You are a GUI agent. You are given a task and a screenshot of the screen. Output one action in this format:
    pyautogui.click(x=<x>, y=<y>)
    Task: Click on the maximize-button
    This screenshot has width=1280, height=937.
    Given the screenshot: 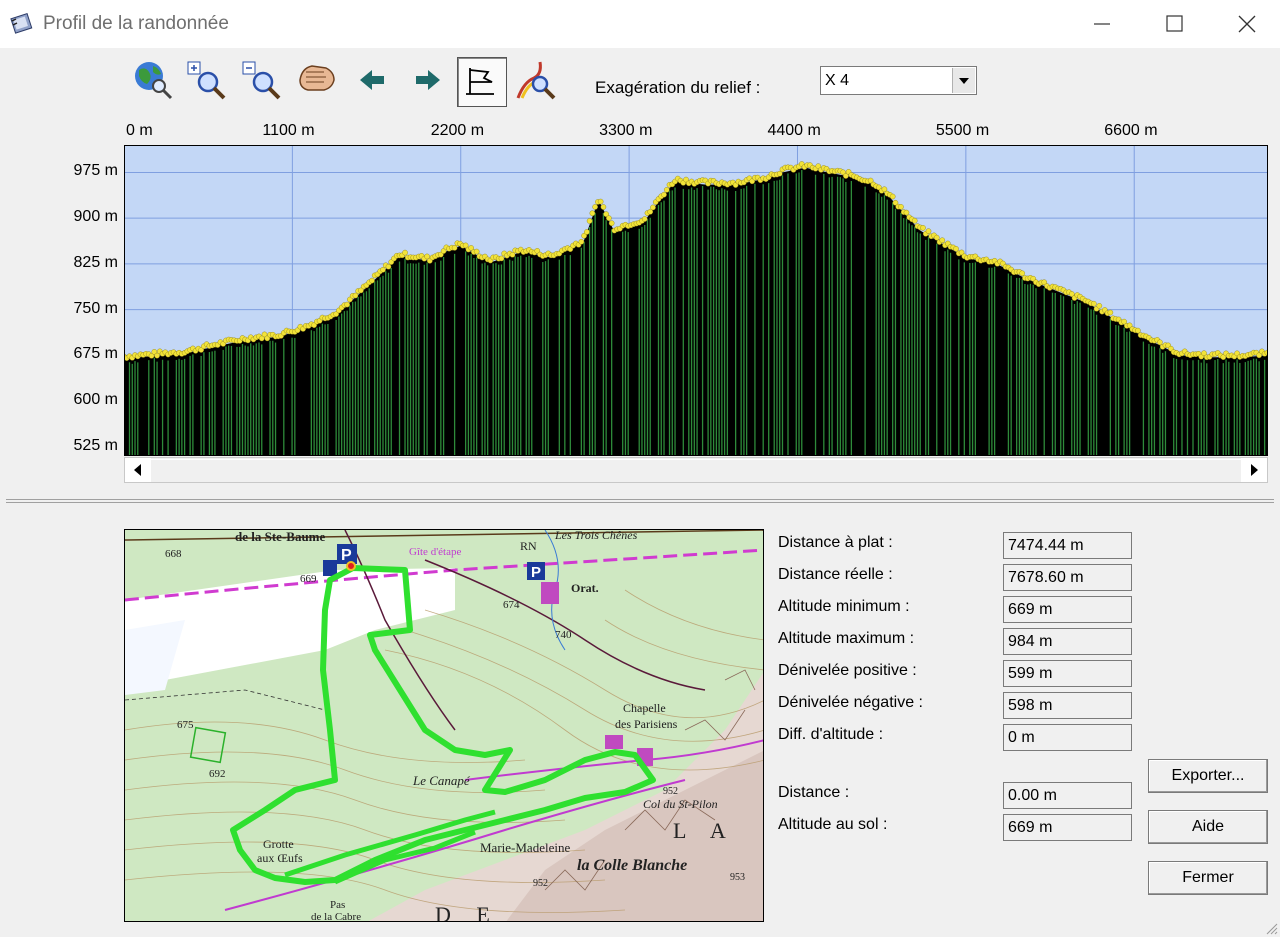 What is the action you would take?
    pyautogui.click(x=1174, y=24)
    